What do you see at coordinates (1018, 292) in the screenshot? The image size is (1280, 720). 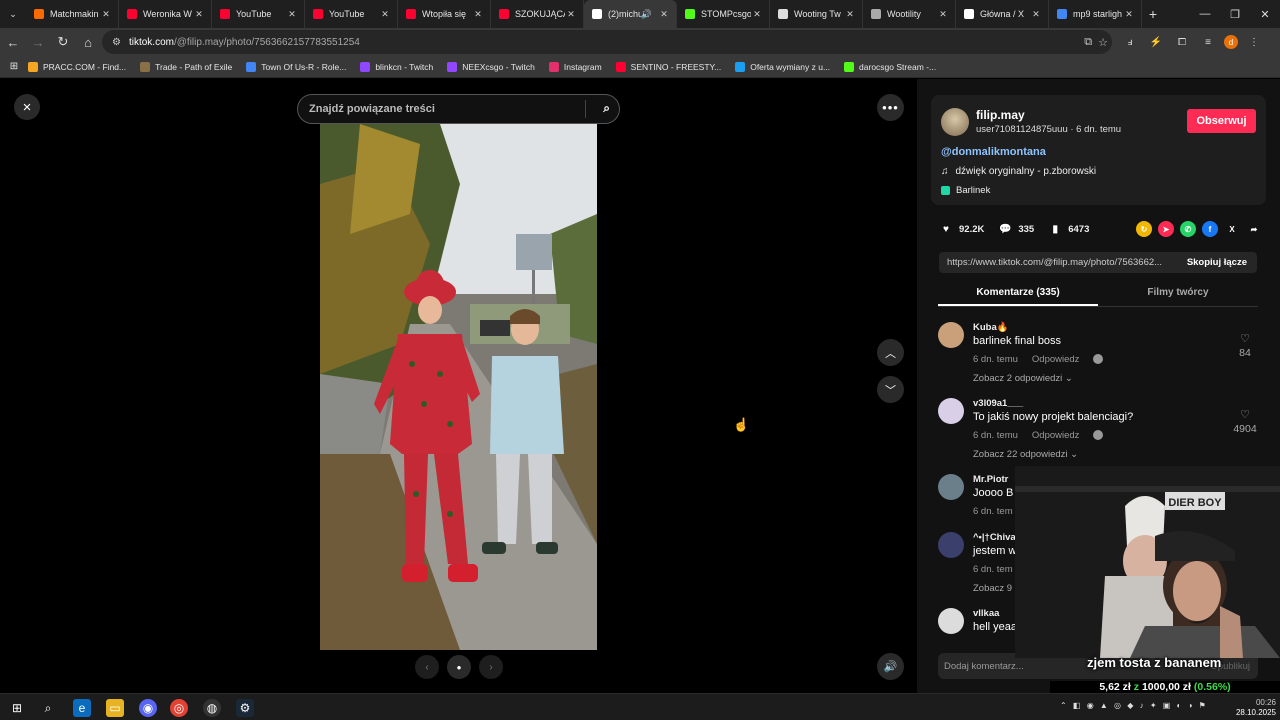 I see `tab-comments: Komentarze (335)` at bounding box center [1018, 292].